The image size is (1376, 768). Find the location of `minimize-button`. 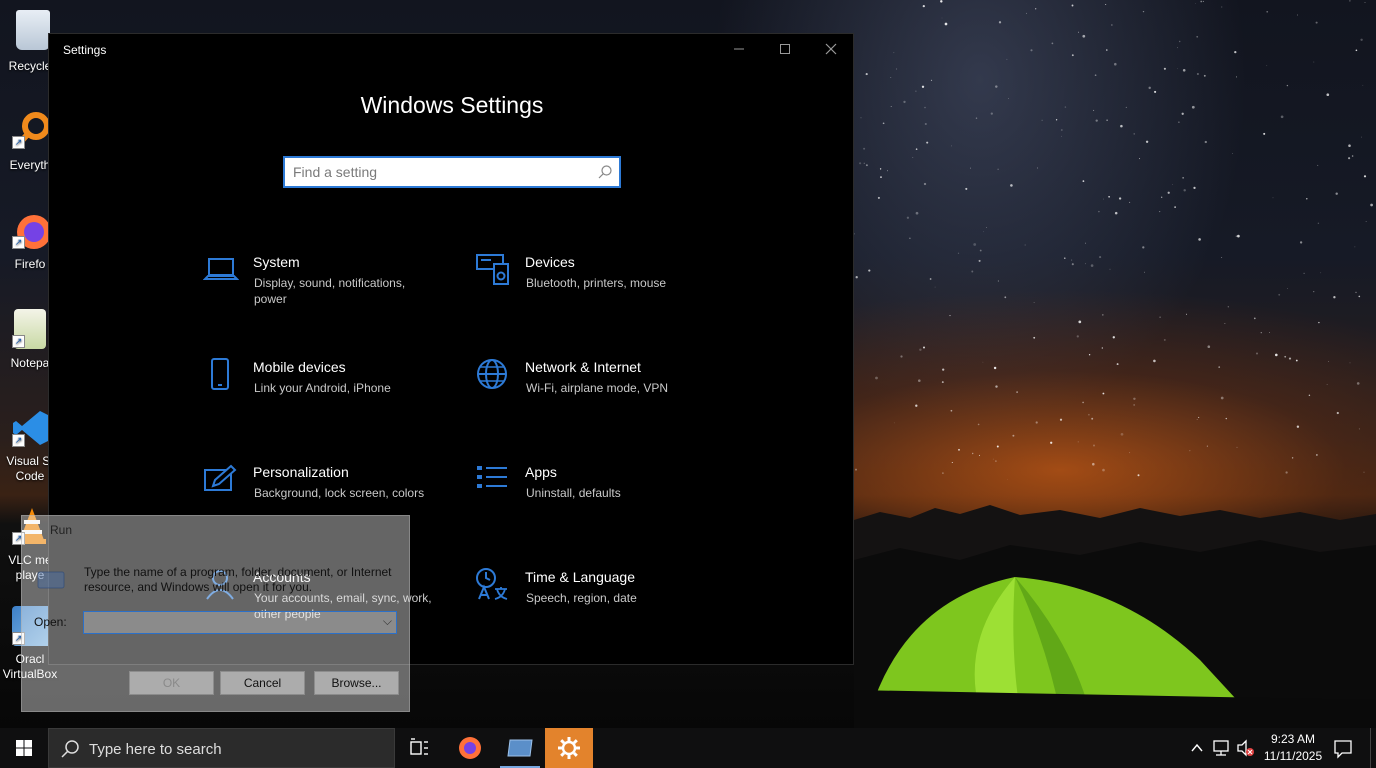

minimize-button is located at coordinates (739, 50).